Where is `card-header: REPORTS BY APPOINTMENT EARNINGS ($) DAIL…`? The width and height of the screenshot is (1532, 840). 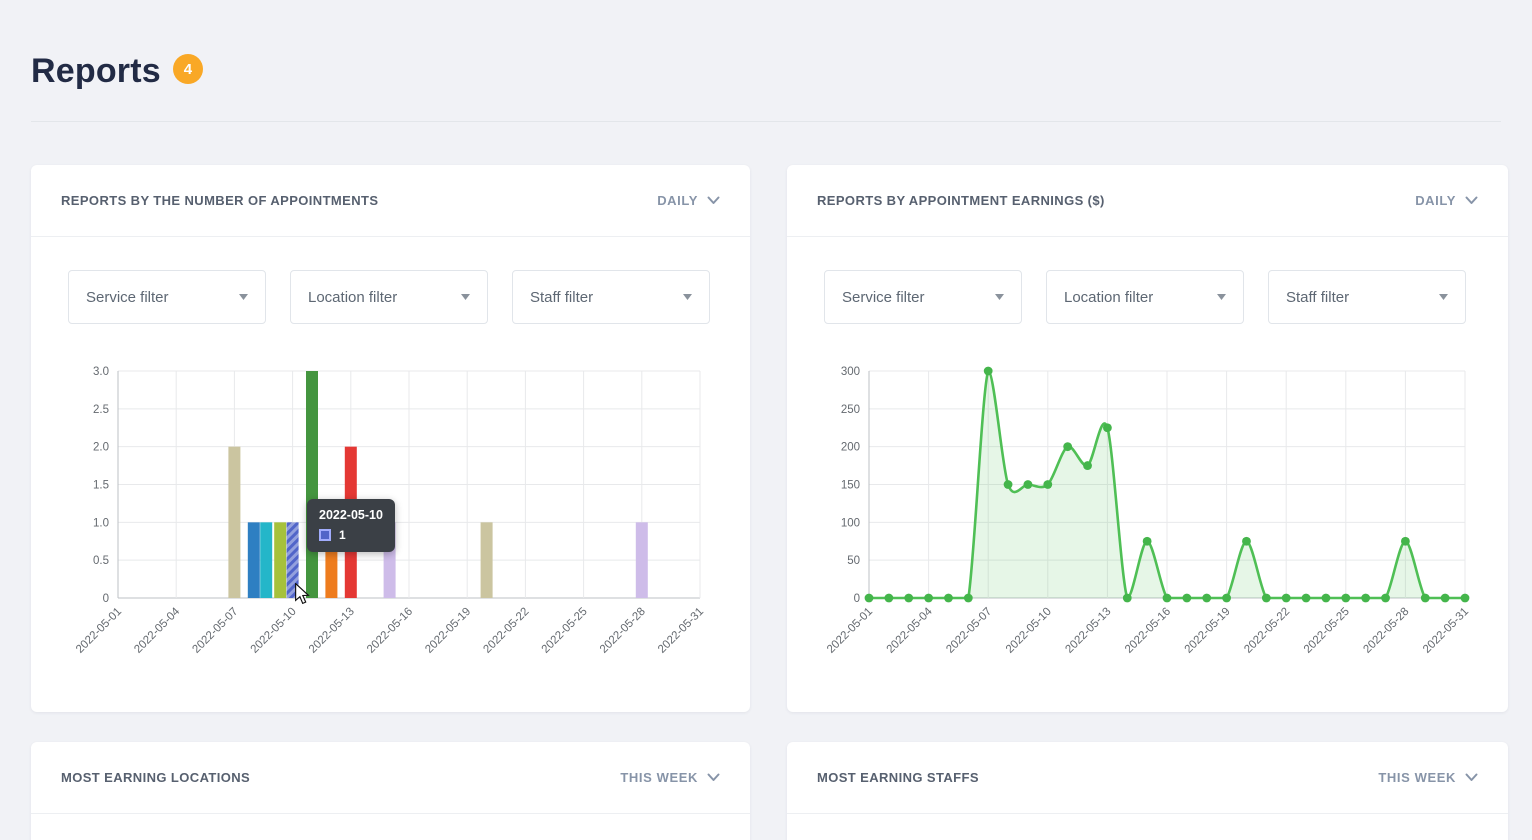 card-header: REPORTS BY APPOINTMENT EARNINGS ($) DAIL… is located at coordinates (1147, 201).